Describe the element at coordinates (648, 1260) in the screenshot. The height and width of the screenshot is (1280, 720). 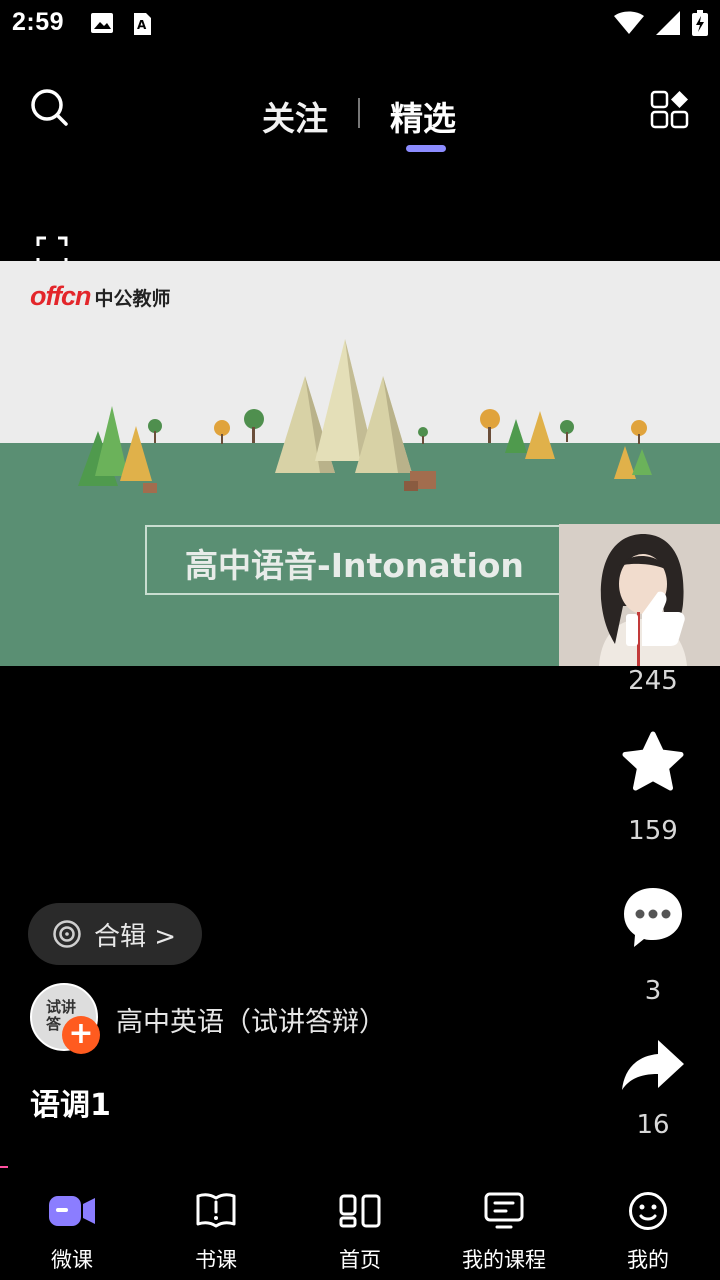
I see `nav-label: 我的` at that location.